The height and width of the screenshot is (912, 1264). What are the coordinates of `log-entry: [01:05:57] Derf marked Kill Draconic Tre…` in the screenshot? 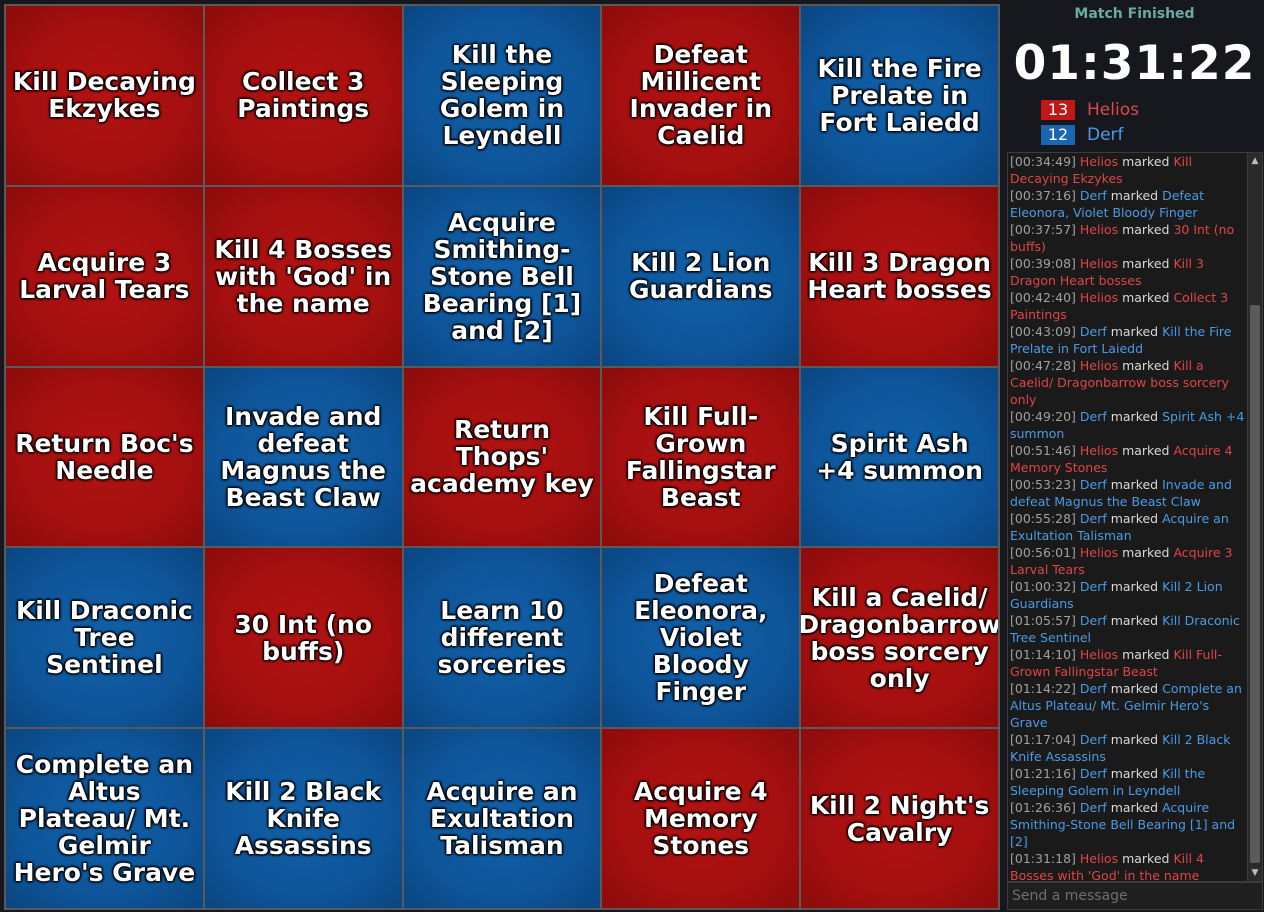 It's located at (1128, 629).